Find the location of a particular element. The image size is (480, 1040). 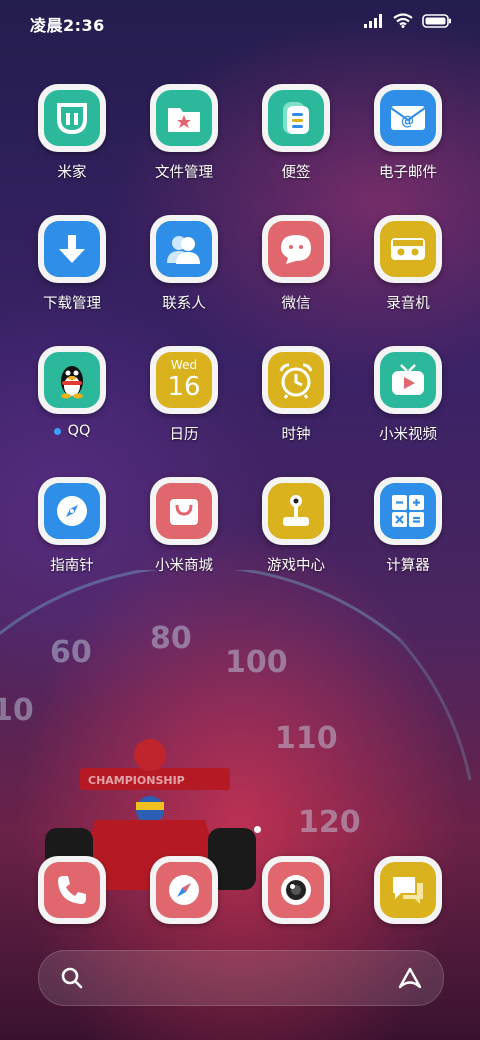

status-time: 凌晨2:36 is located at coordinates (67, 25).